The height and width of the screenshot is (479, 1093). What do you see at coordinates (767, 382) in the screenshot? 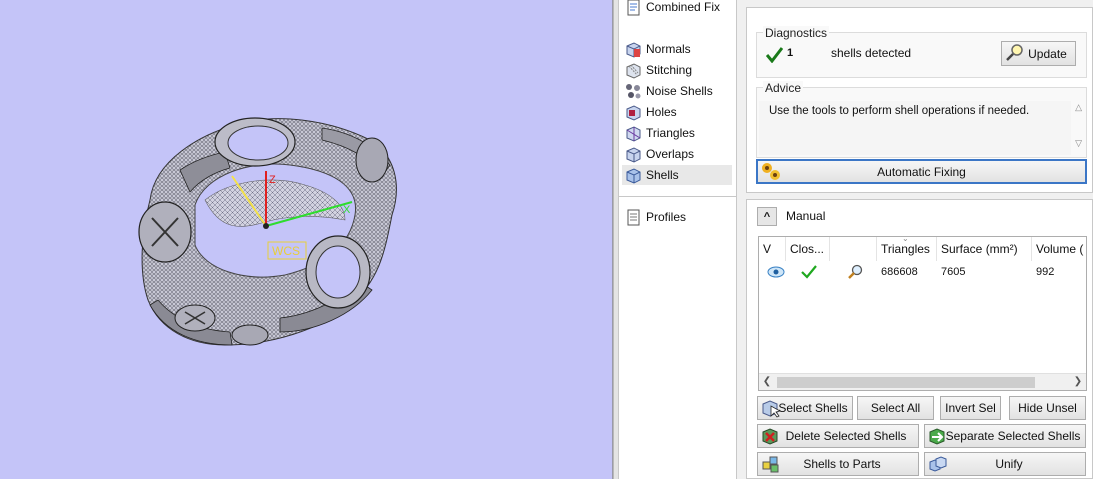
I see `scroll-left-icon: ❮` at bounding box center [767, 382].